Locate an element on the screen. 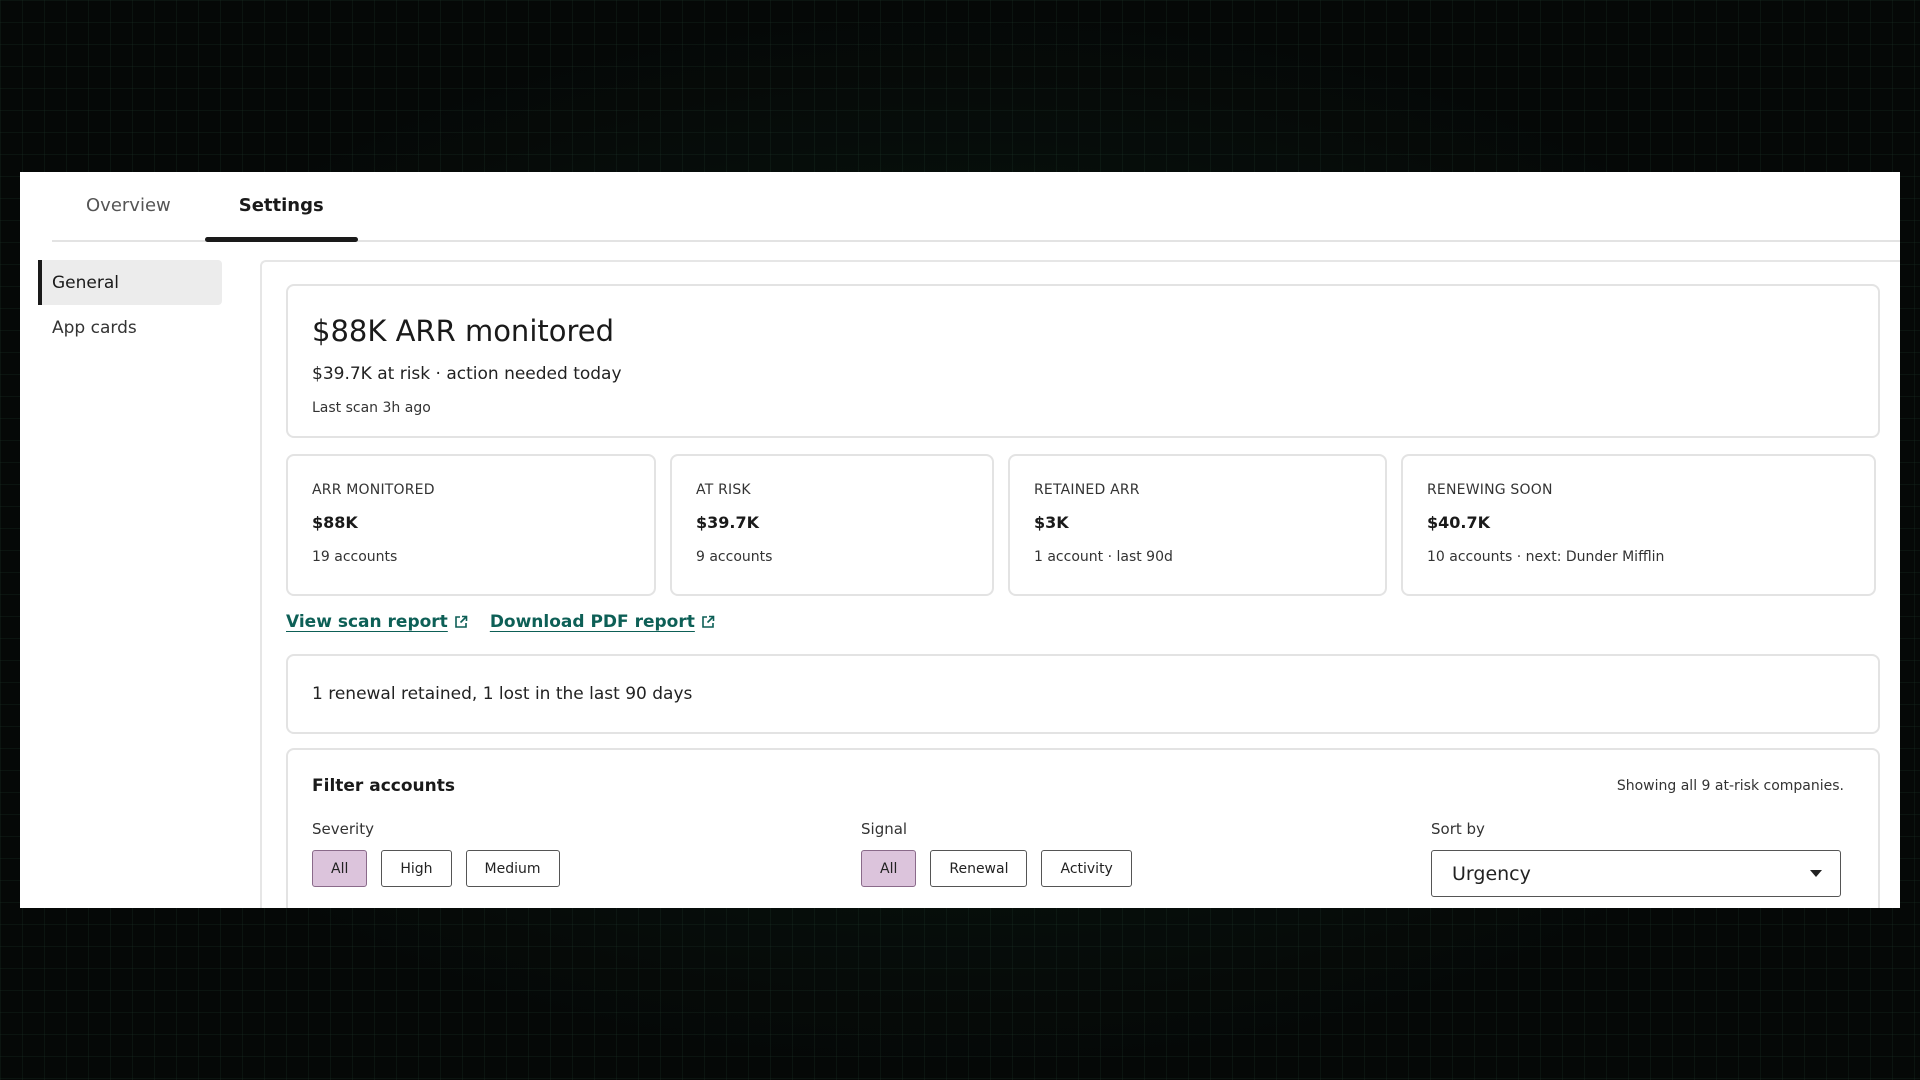  stat-value: $88K is located at coordinates (335, 522).